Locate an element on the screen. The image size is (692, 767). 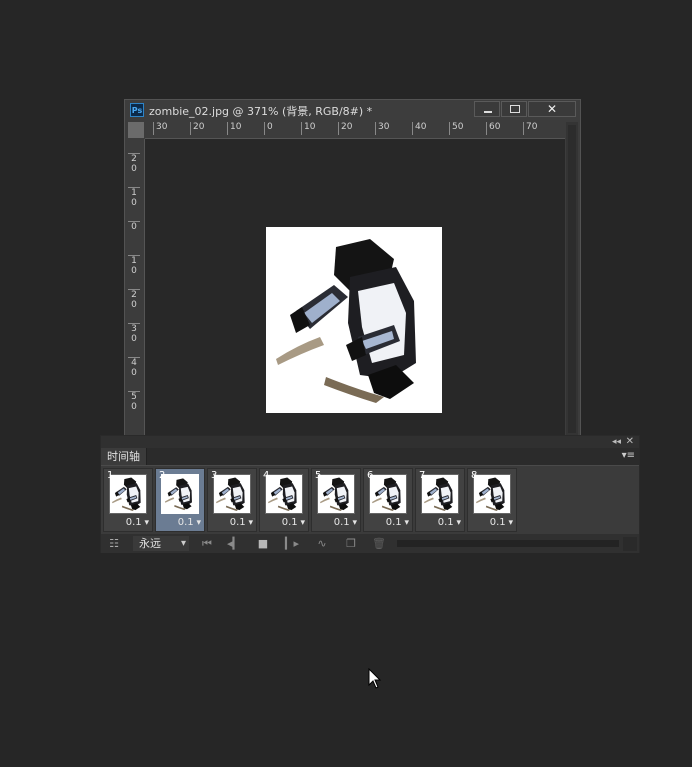
vertical-ruler: 20 10 0 10 20 30 40 50 is located at coordinates (136, 288).